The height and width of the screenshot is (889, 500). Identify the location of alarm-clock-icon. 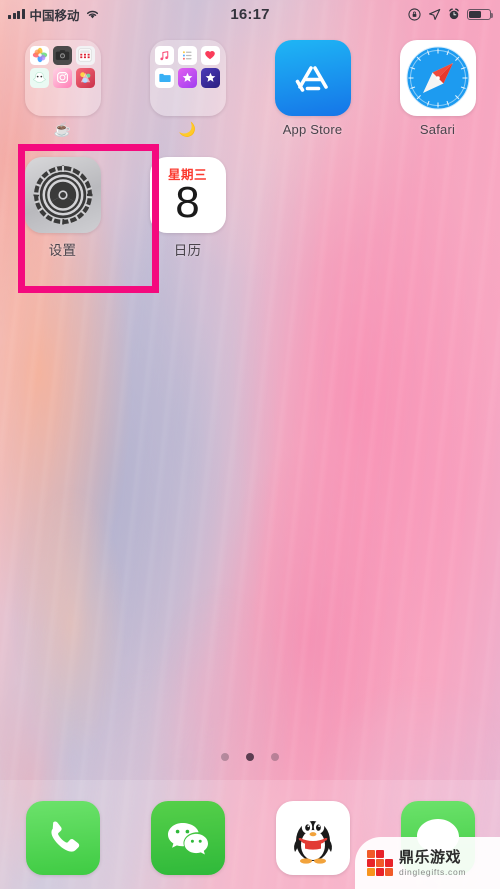
(454, 14).